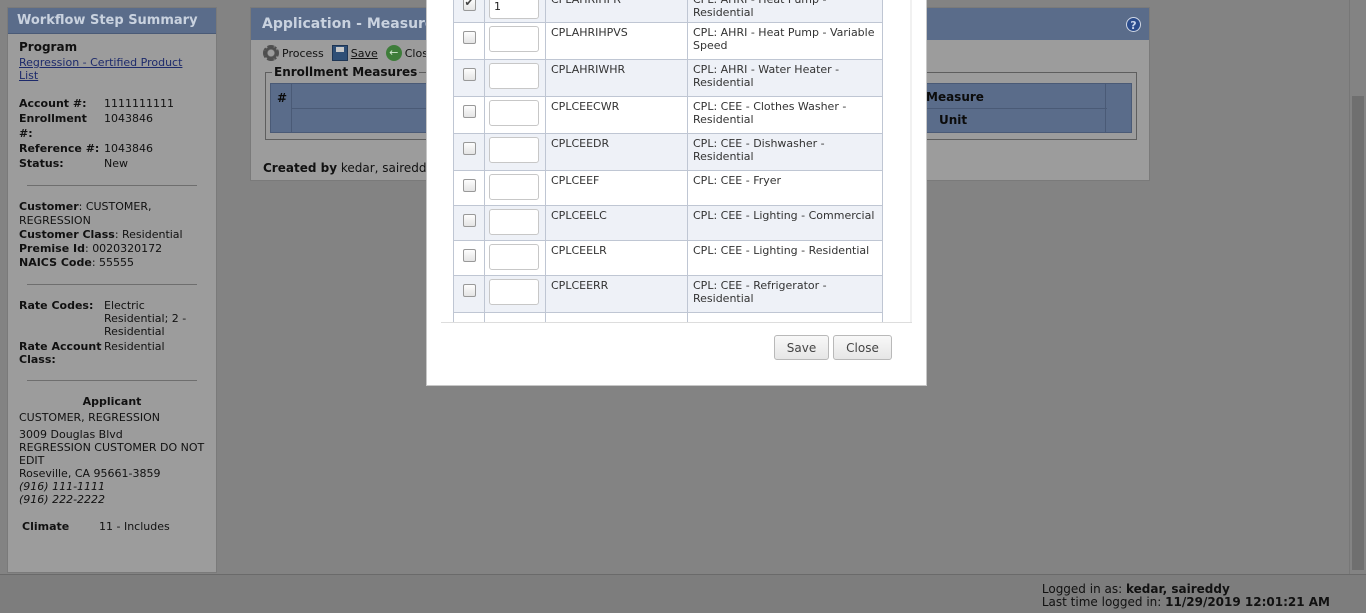 This screenshot has width=1366, height=613. I want to click on customer-class-value: Residential, so click(152, 234).